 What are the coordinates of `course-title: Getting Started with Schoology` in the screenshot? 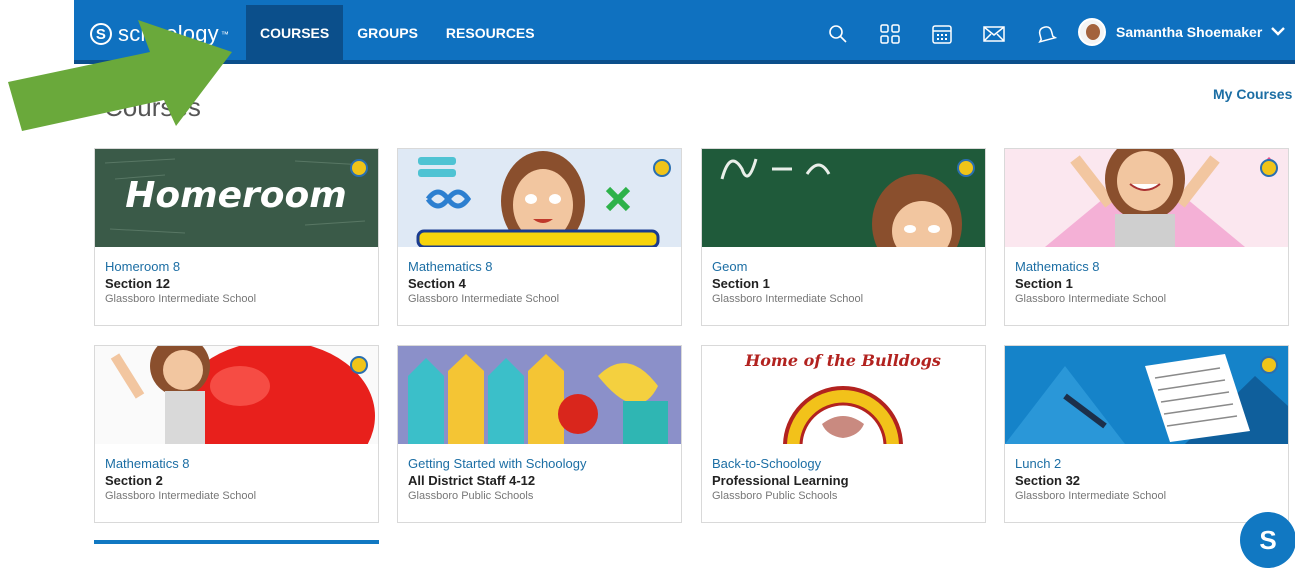 It's located at (539, 463).